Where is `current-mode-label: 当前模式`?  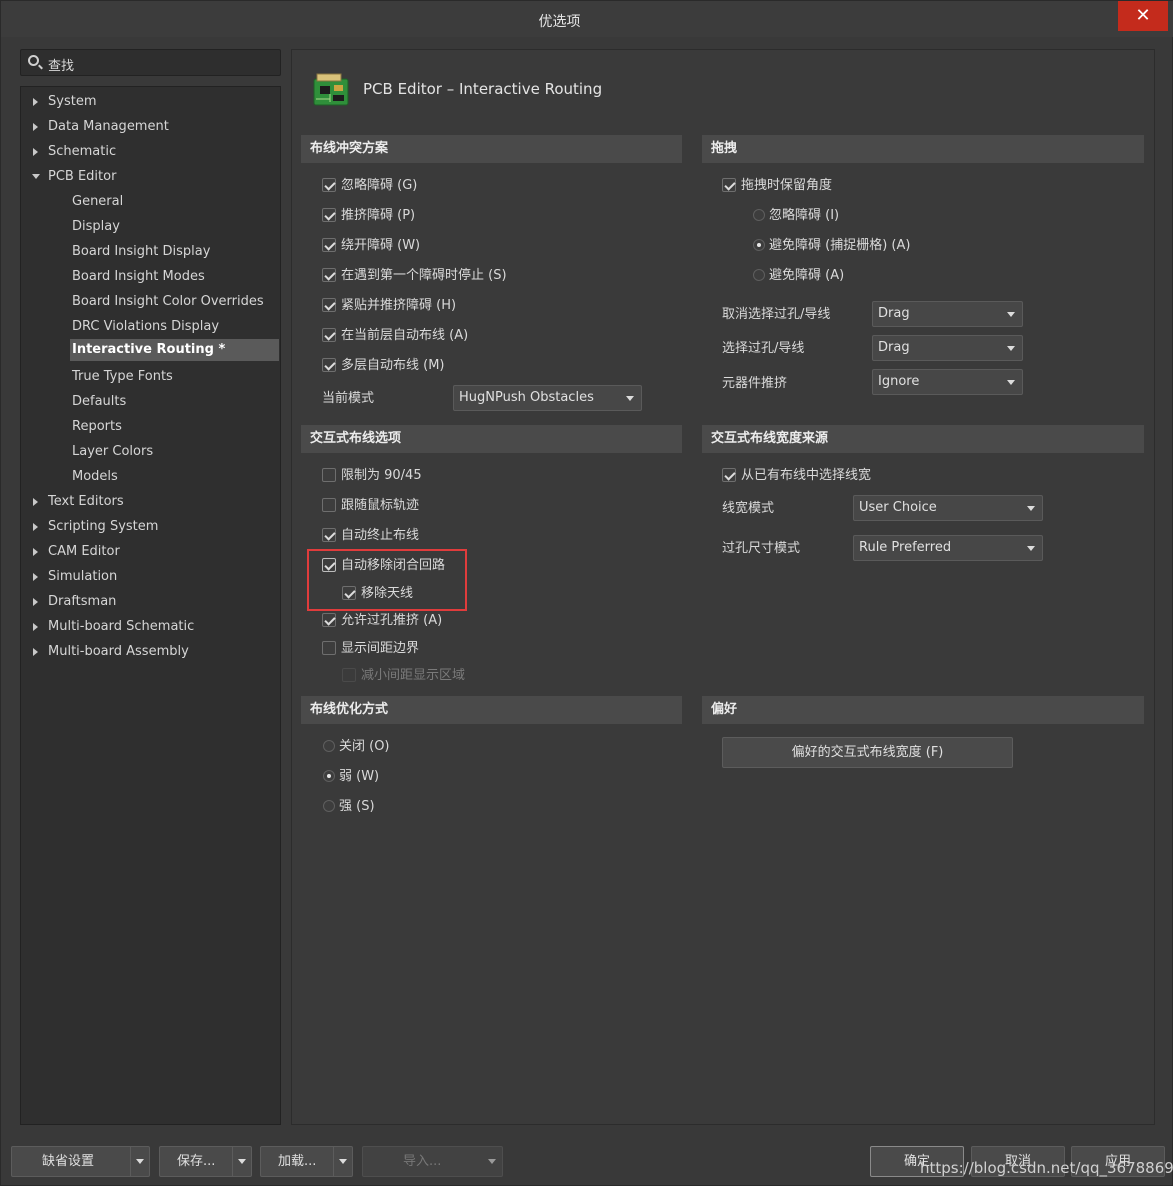
current-mode-label: 当前模式 is located at coordinates (348, 398).